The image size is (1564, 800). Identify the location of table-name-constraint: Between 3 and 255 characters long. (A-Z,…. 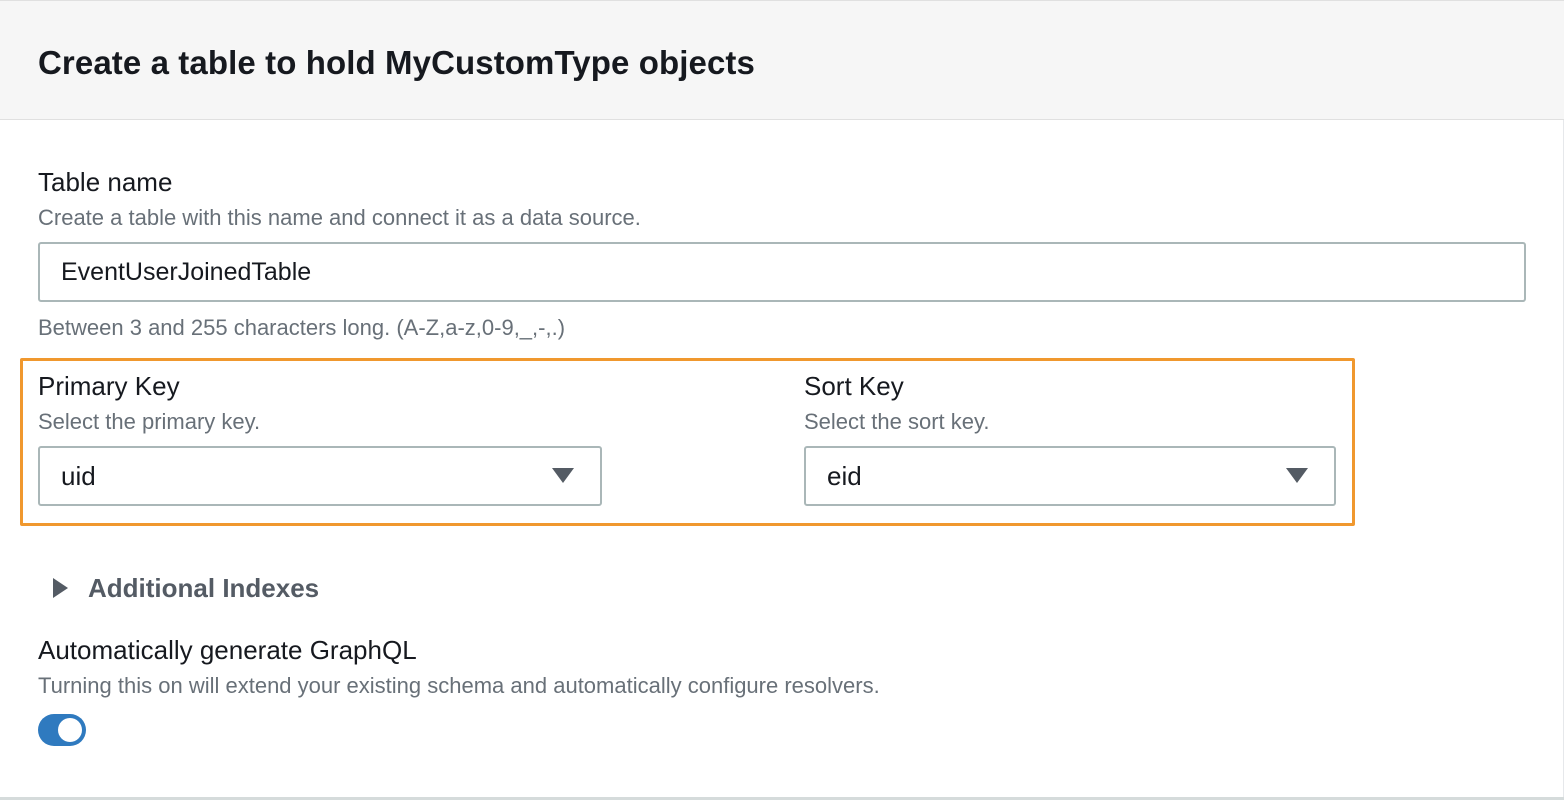
(302, 327).